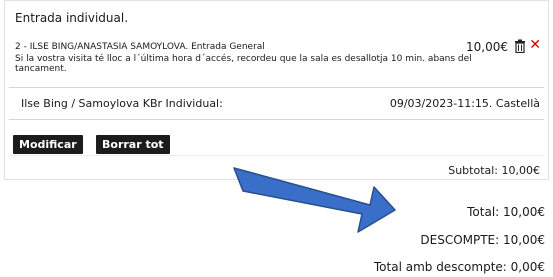  What do you see at coordinates (506, 212) in the screenshot?
I see `total: Total: 10,00€` at bounding box center [506, 212].